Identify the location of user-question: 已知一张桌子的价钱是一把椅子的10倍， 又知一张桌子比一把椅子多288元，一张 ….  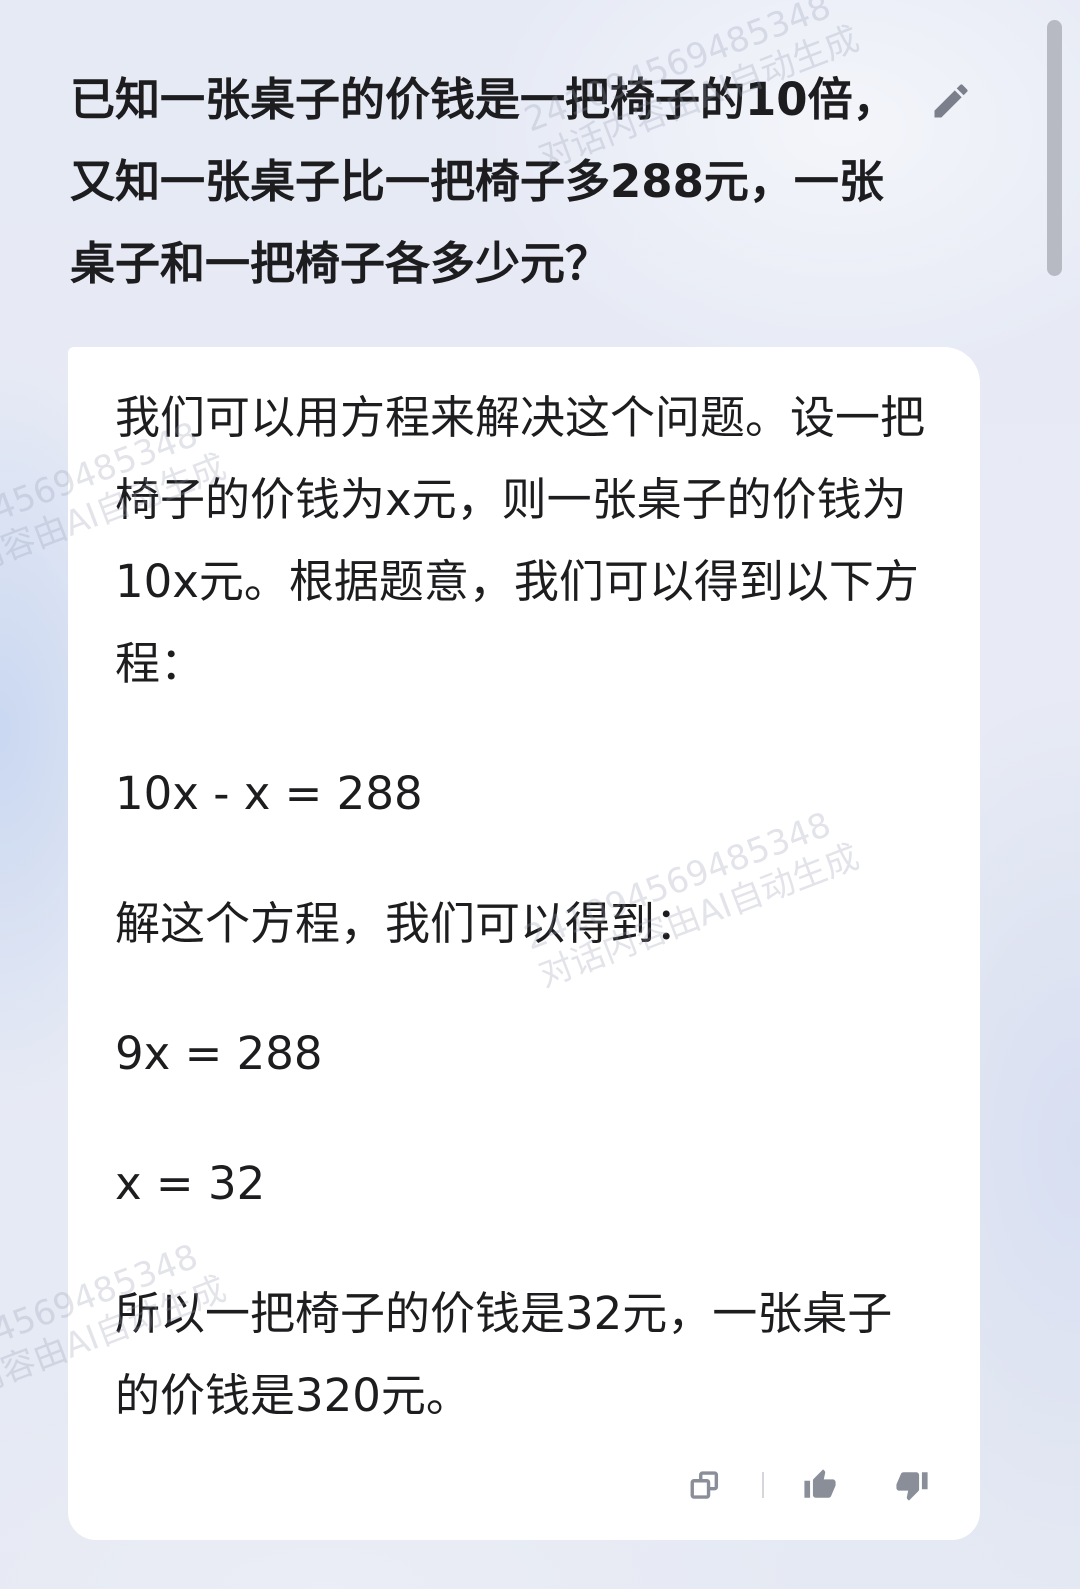
(484, 182).